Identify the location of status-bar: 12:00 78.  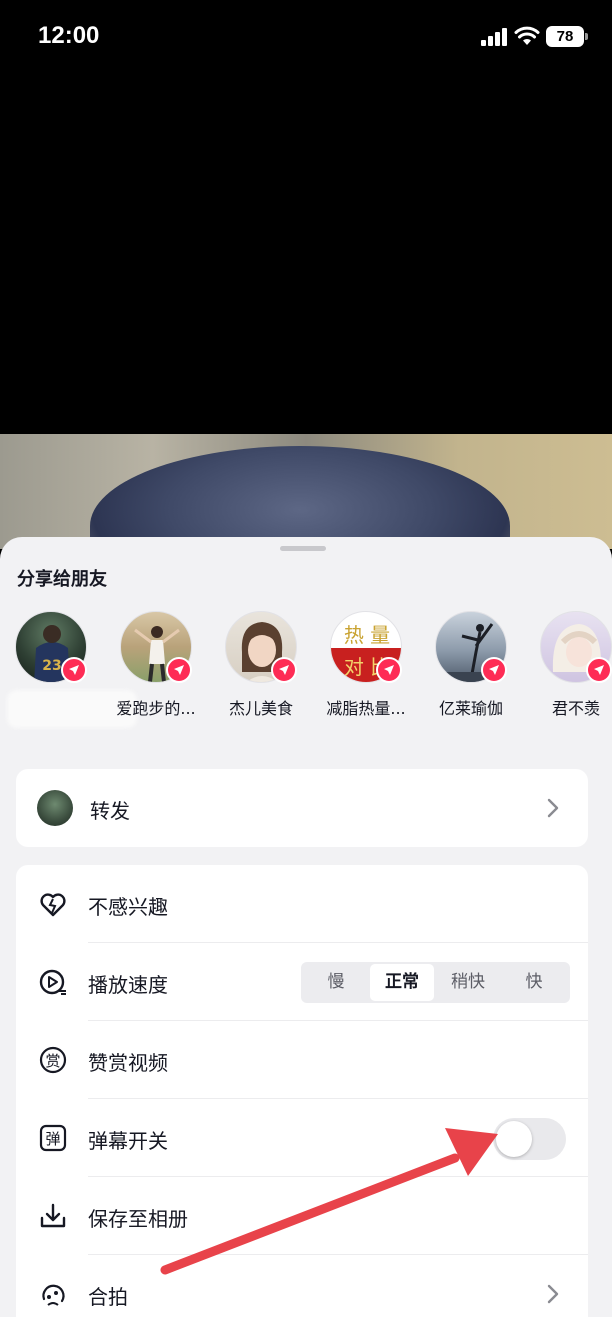
(306, 36).